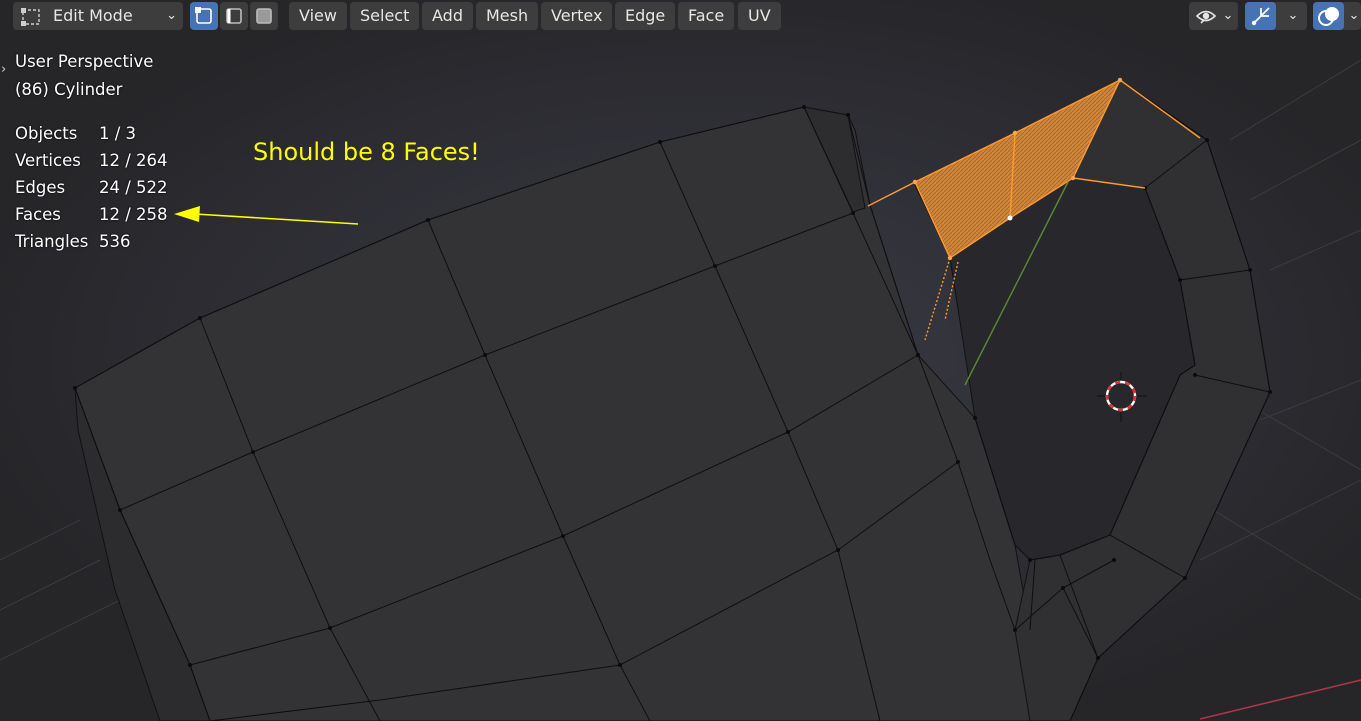  I want to click on stat-faces-value: 12 / 258, so click(133, 214).